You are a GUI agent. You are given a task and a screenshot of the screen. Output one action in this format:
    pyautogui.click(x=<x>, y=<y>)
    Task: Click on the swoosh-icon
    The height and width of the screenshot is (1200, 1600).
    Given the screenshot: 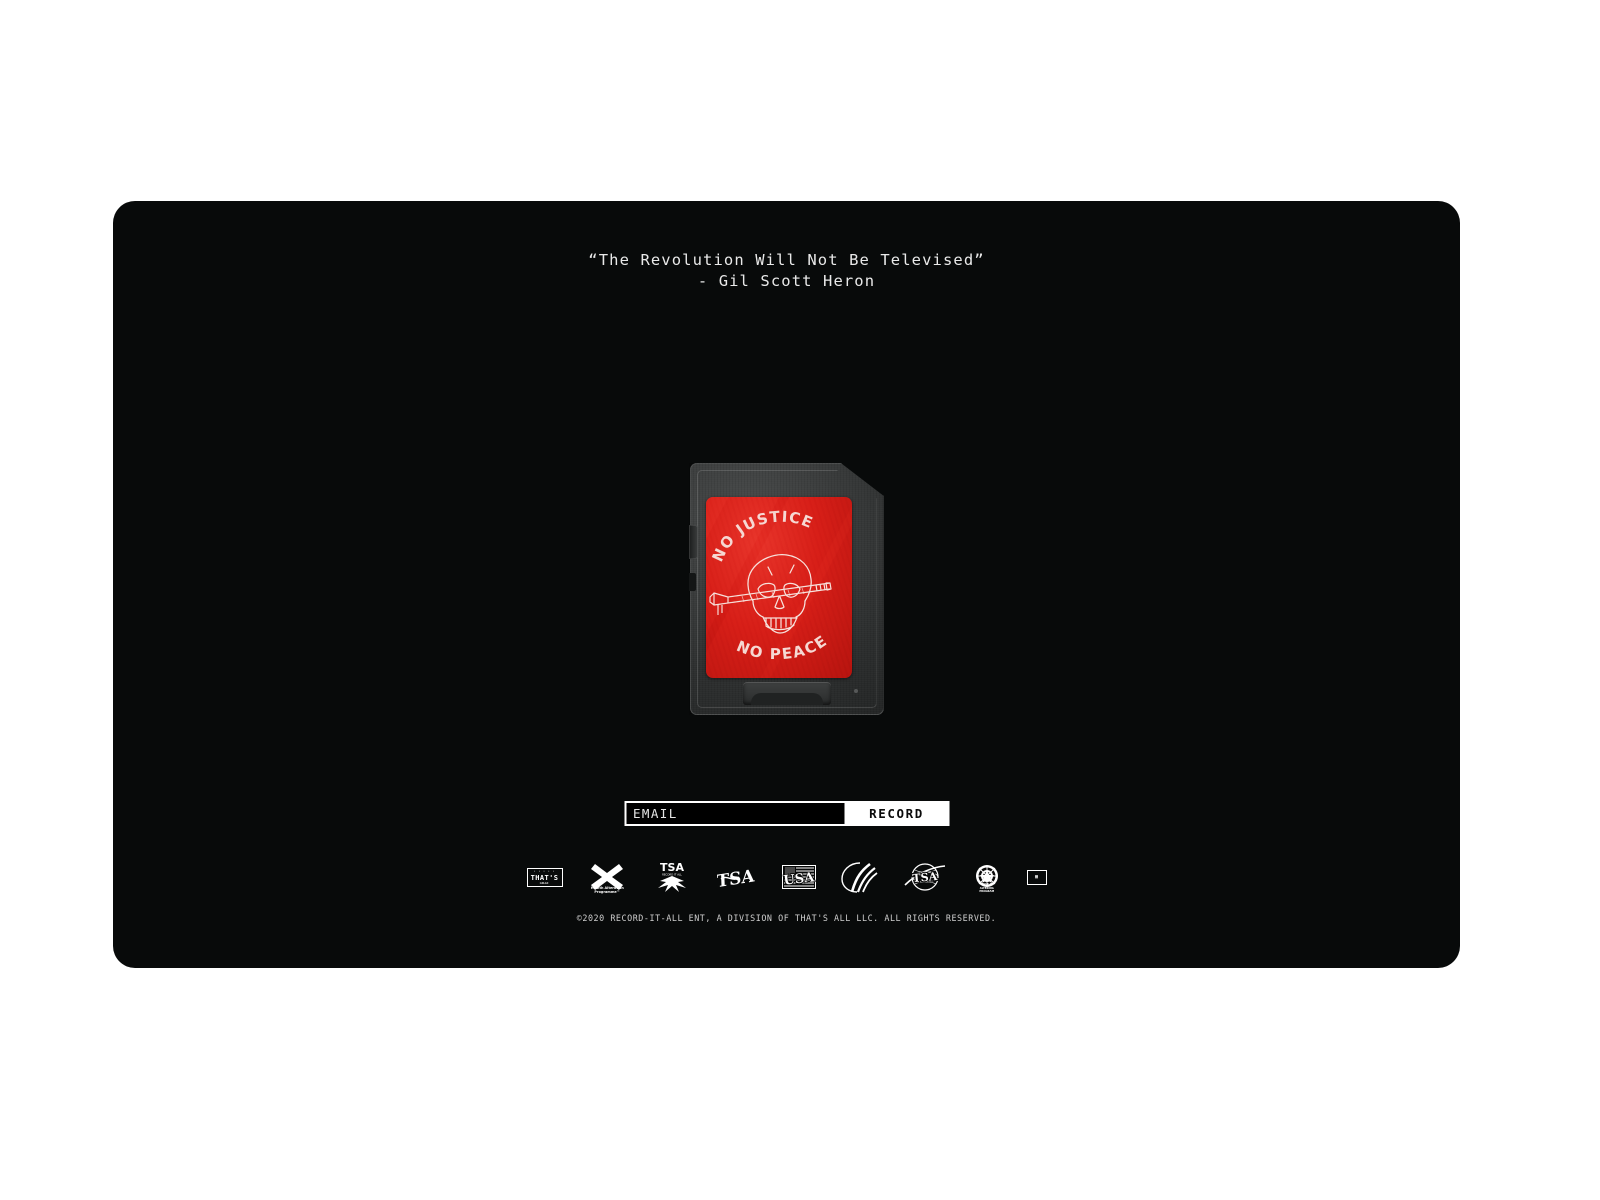 What is the action you would take?
    pyautogui.click(x=859, y=877)
    